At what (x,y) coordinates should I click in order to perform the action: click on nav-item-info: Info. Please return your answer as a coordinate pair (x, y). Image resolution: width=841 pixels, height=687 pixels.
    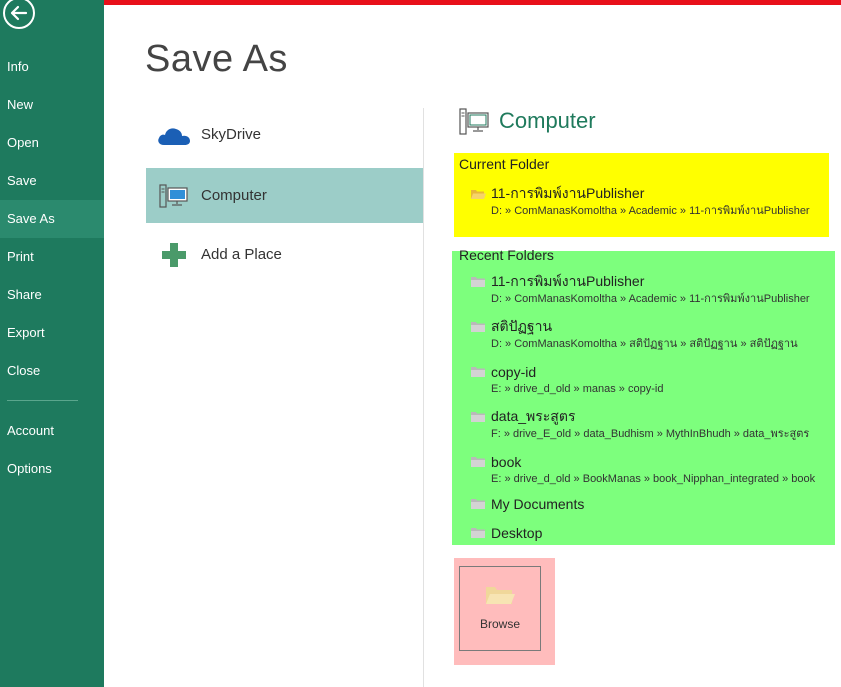
    Looking at the image, I should click on (52, 67).